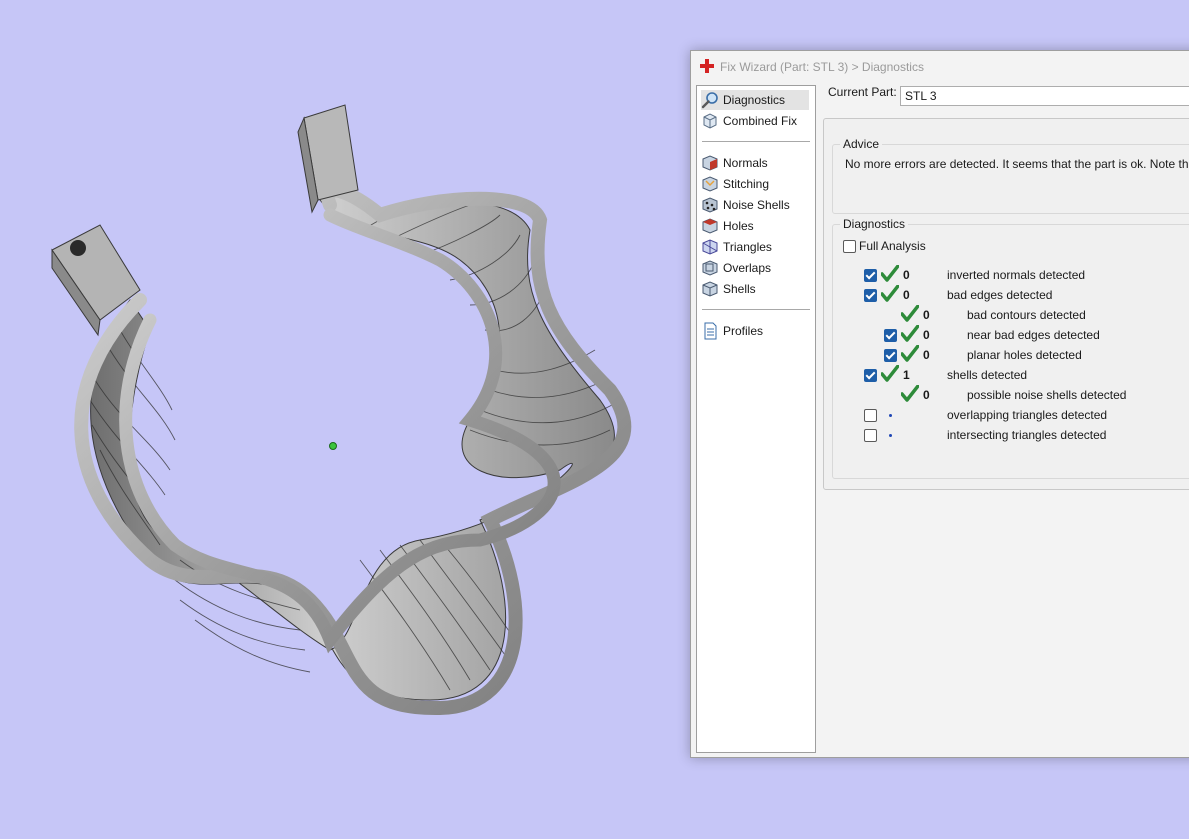  I want to click on diag-row-label: near bad edges detected, so click(1033, 335).